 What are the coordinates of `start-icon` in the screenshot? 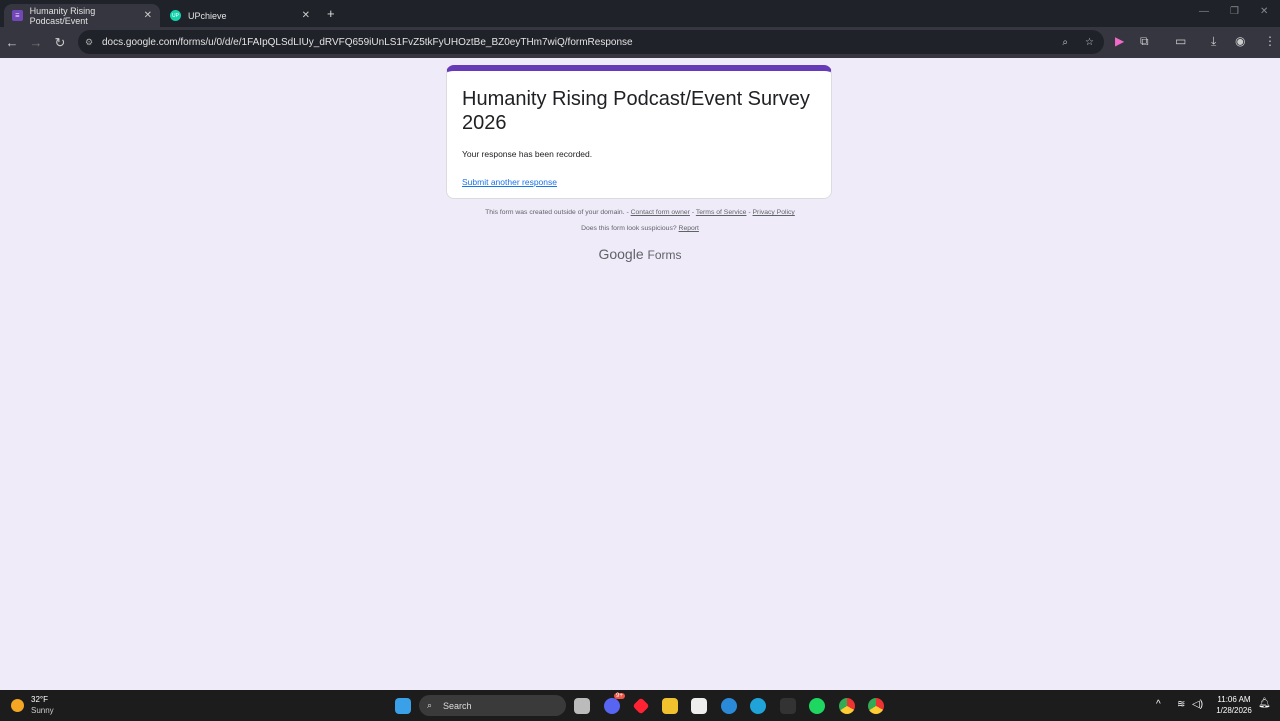 It's located at (403, 706).